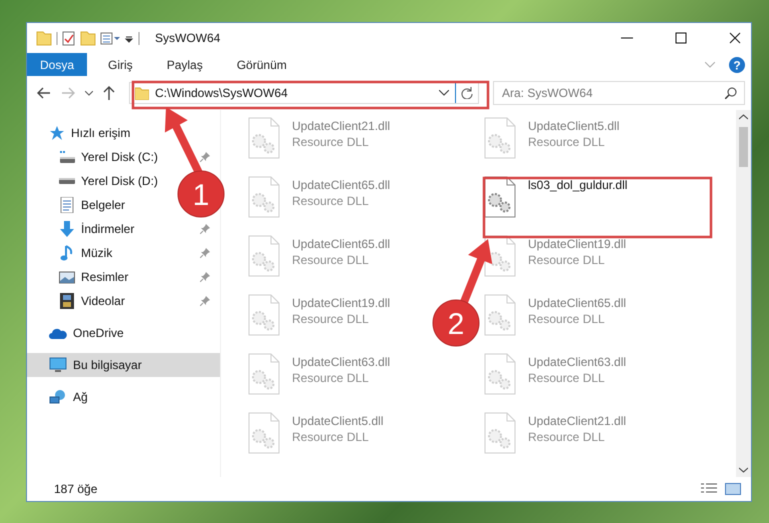  What do you see at coordinates (57, 133) in the screenshot?
I see `star-icon` at bounding box center [57, 133].